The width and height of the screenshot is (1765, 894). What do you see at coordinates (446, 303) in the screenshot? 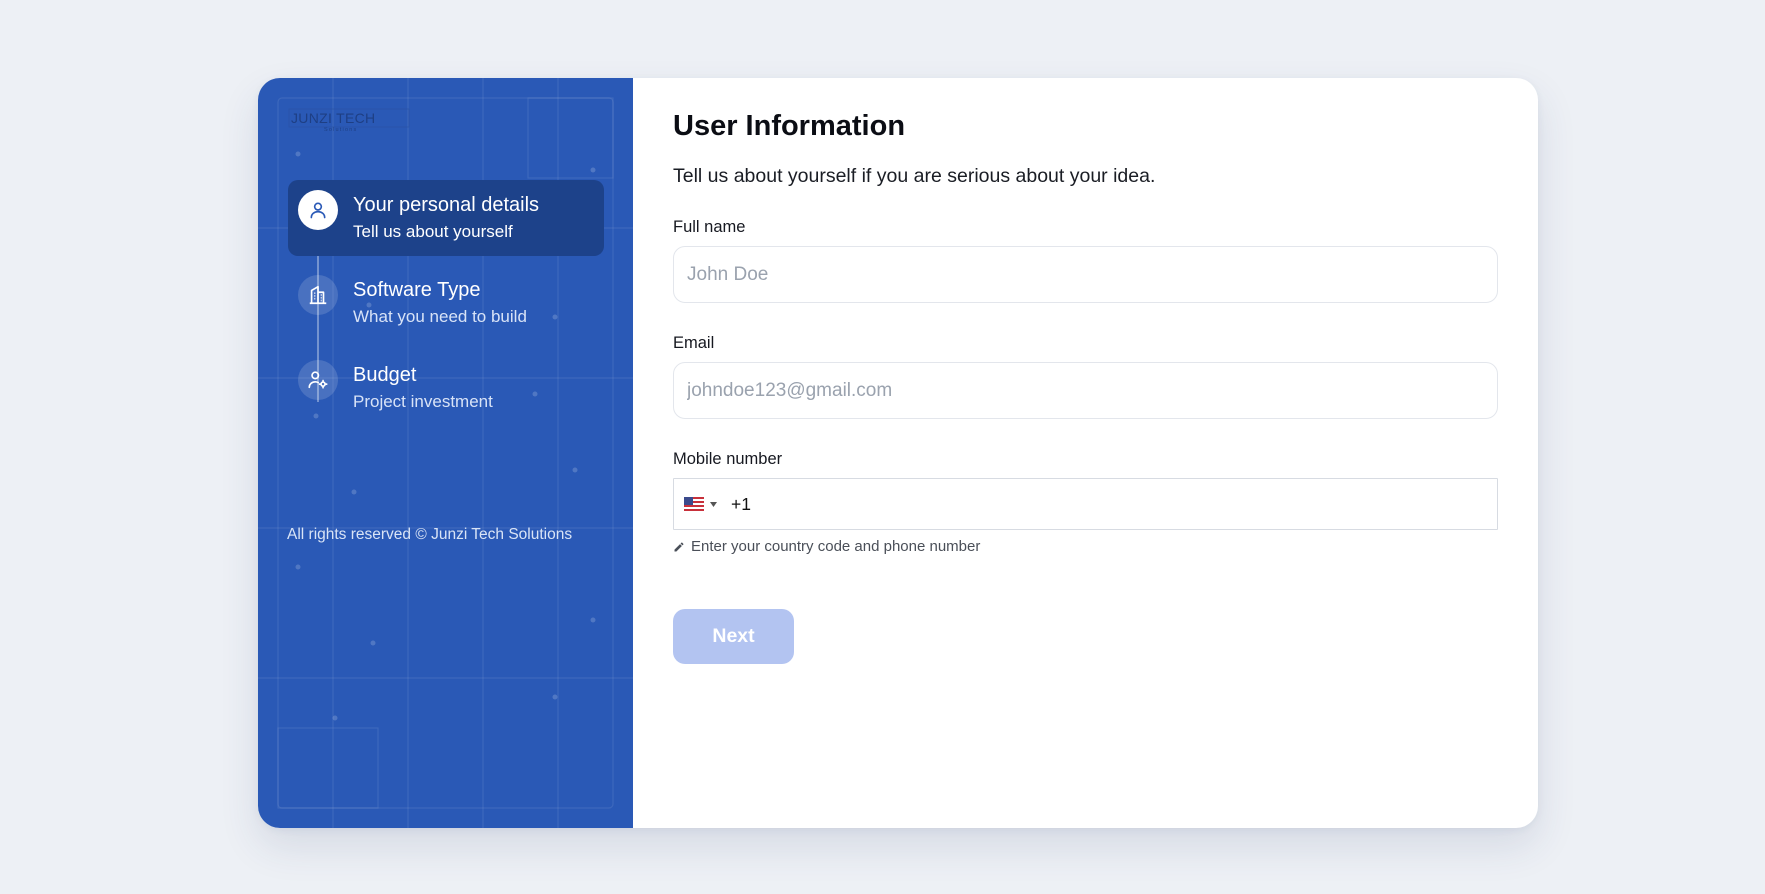
I see `step-software-type: Software Type What you need to build` at bounding box center [446, 303].